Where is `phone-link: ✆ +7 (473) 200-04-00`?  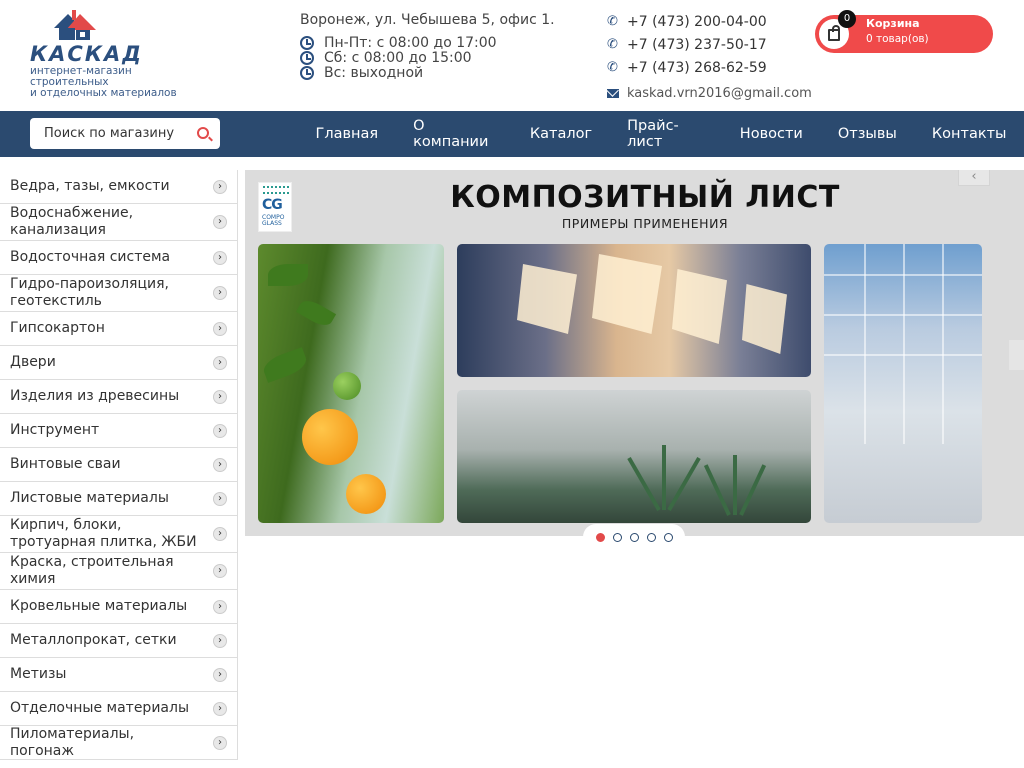 phone-link: ✆ +7 (473) 200-04-00 is located at coordinates (709, 21).